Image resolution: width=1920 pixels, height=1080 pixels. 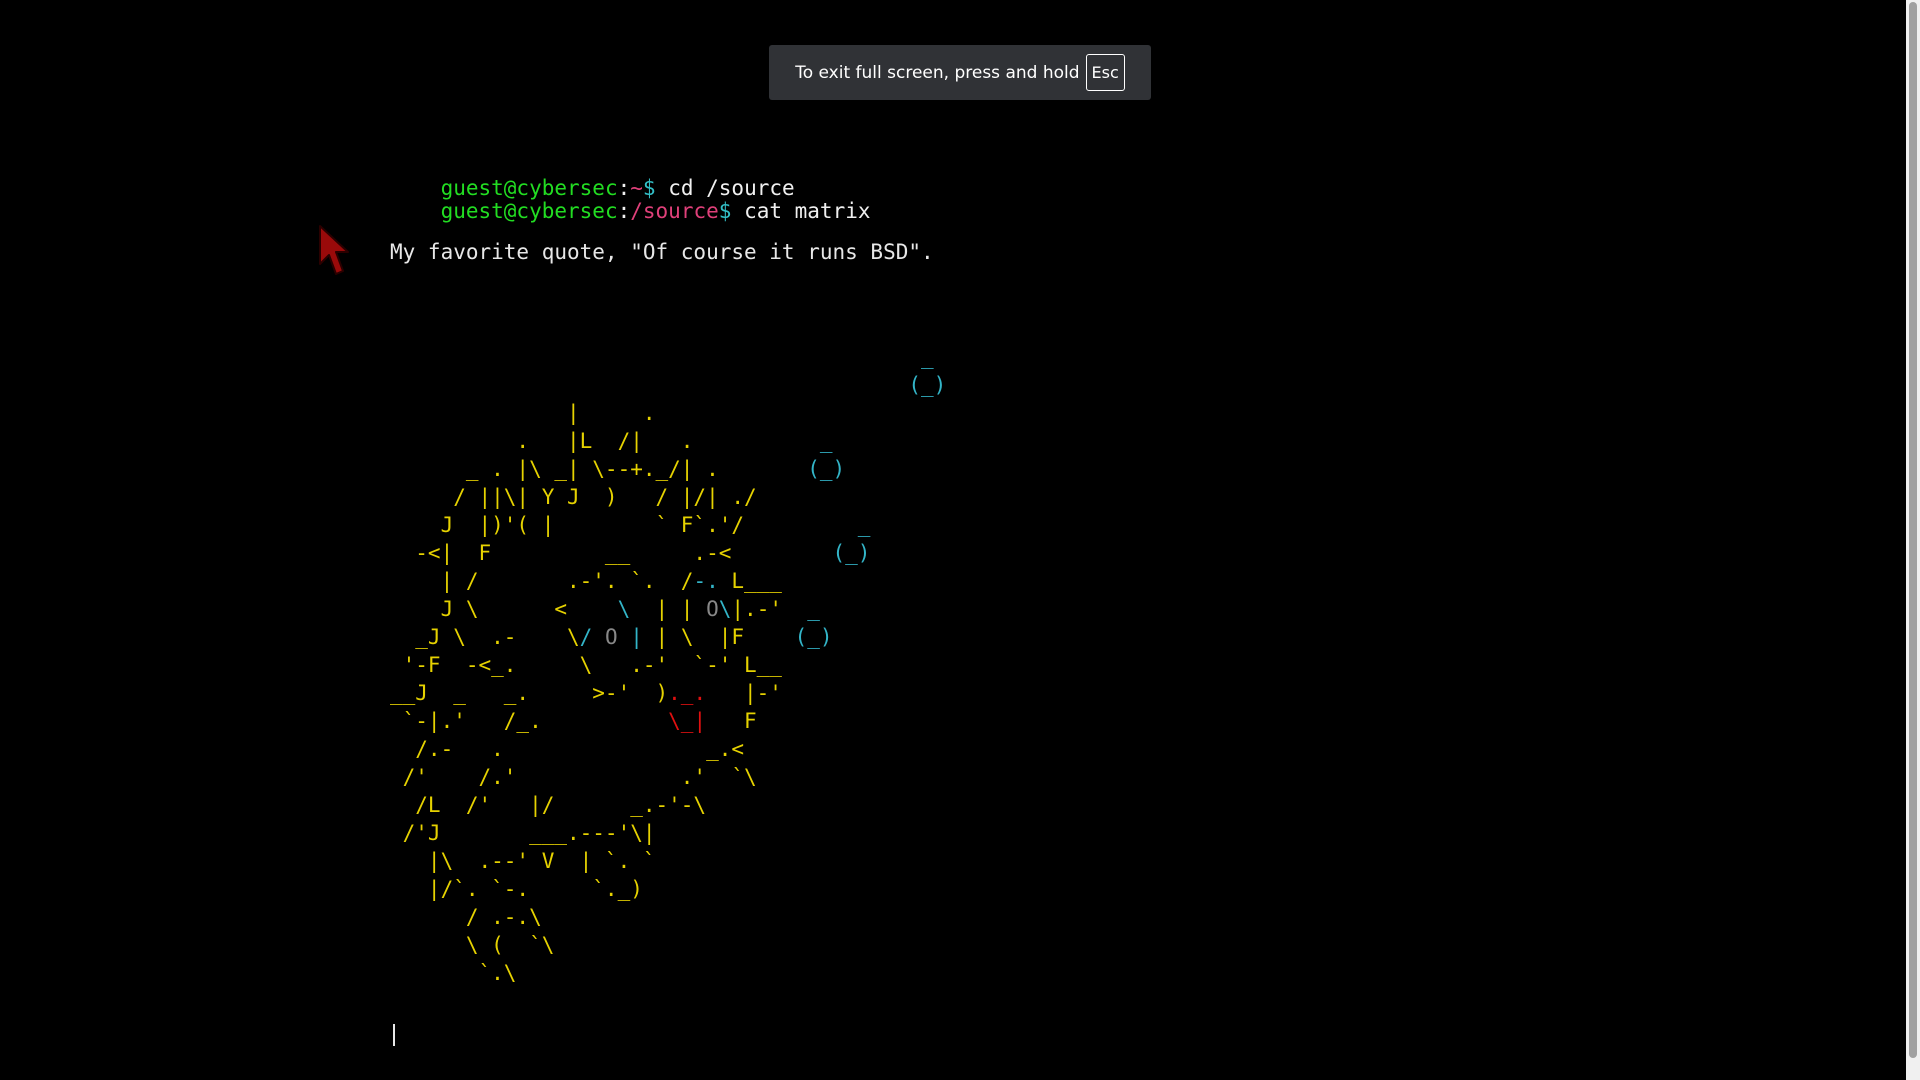 What do you see at coordinates (1913, 530) in the screenshot?
I see `scrollbar-thumb` at bounding box center [1913, 530].